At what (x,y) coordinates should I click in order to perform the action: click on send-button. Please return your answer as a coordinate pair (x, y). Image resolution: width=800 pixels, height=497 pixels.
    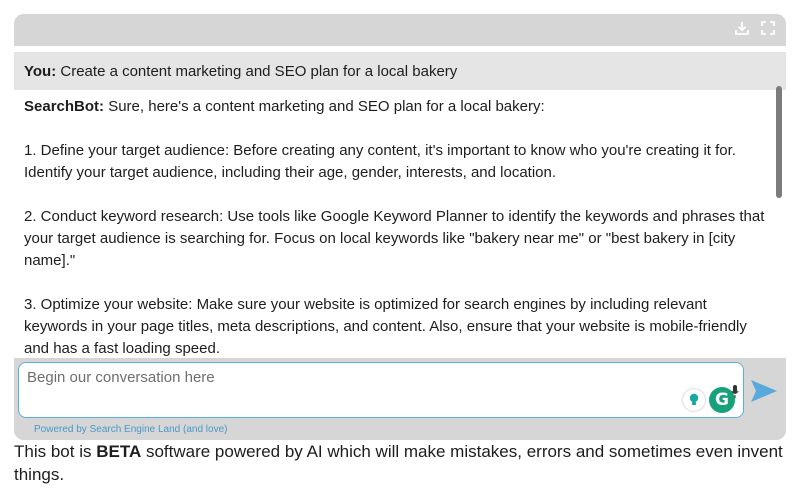
    Looking at the image, I should click on (764, 391).